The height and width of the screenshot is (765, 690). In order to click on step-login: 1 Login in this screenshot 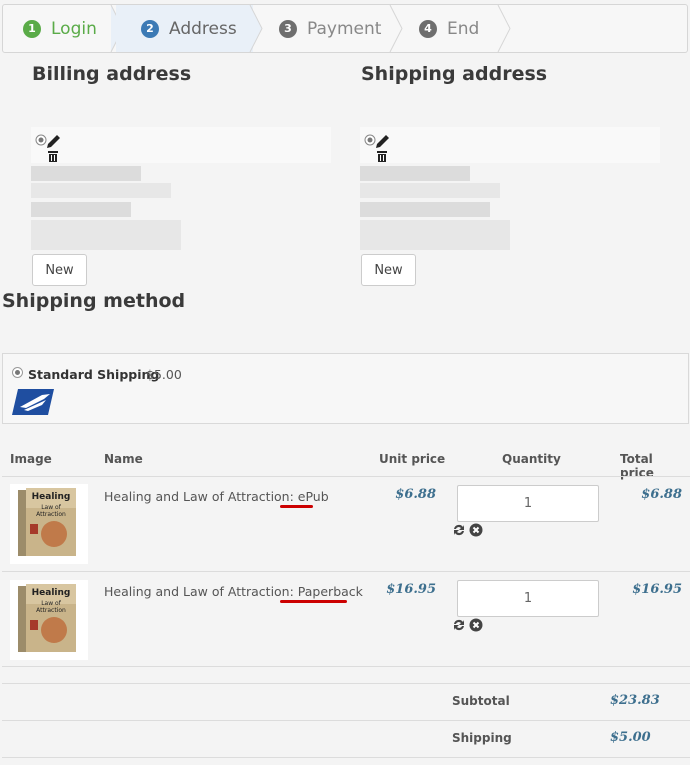, I will do `click(60, 28)`.